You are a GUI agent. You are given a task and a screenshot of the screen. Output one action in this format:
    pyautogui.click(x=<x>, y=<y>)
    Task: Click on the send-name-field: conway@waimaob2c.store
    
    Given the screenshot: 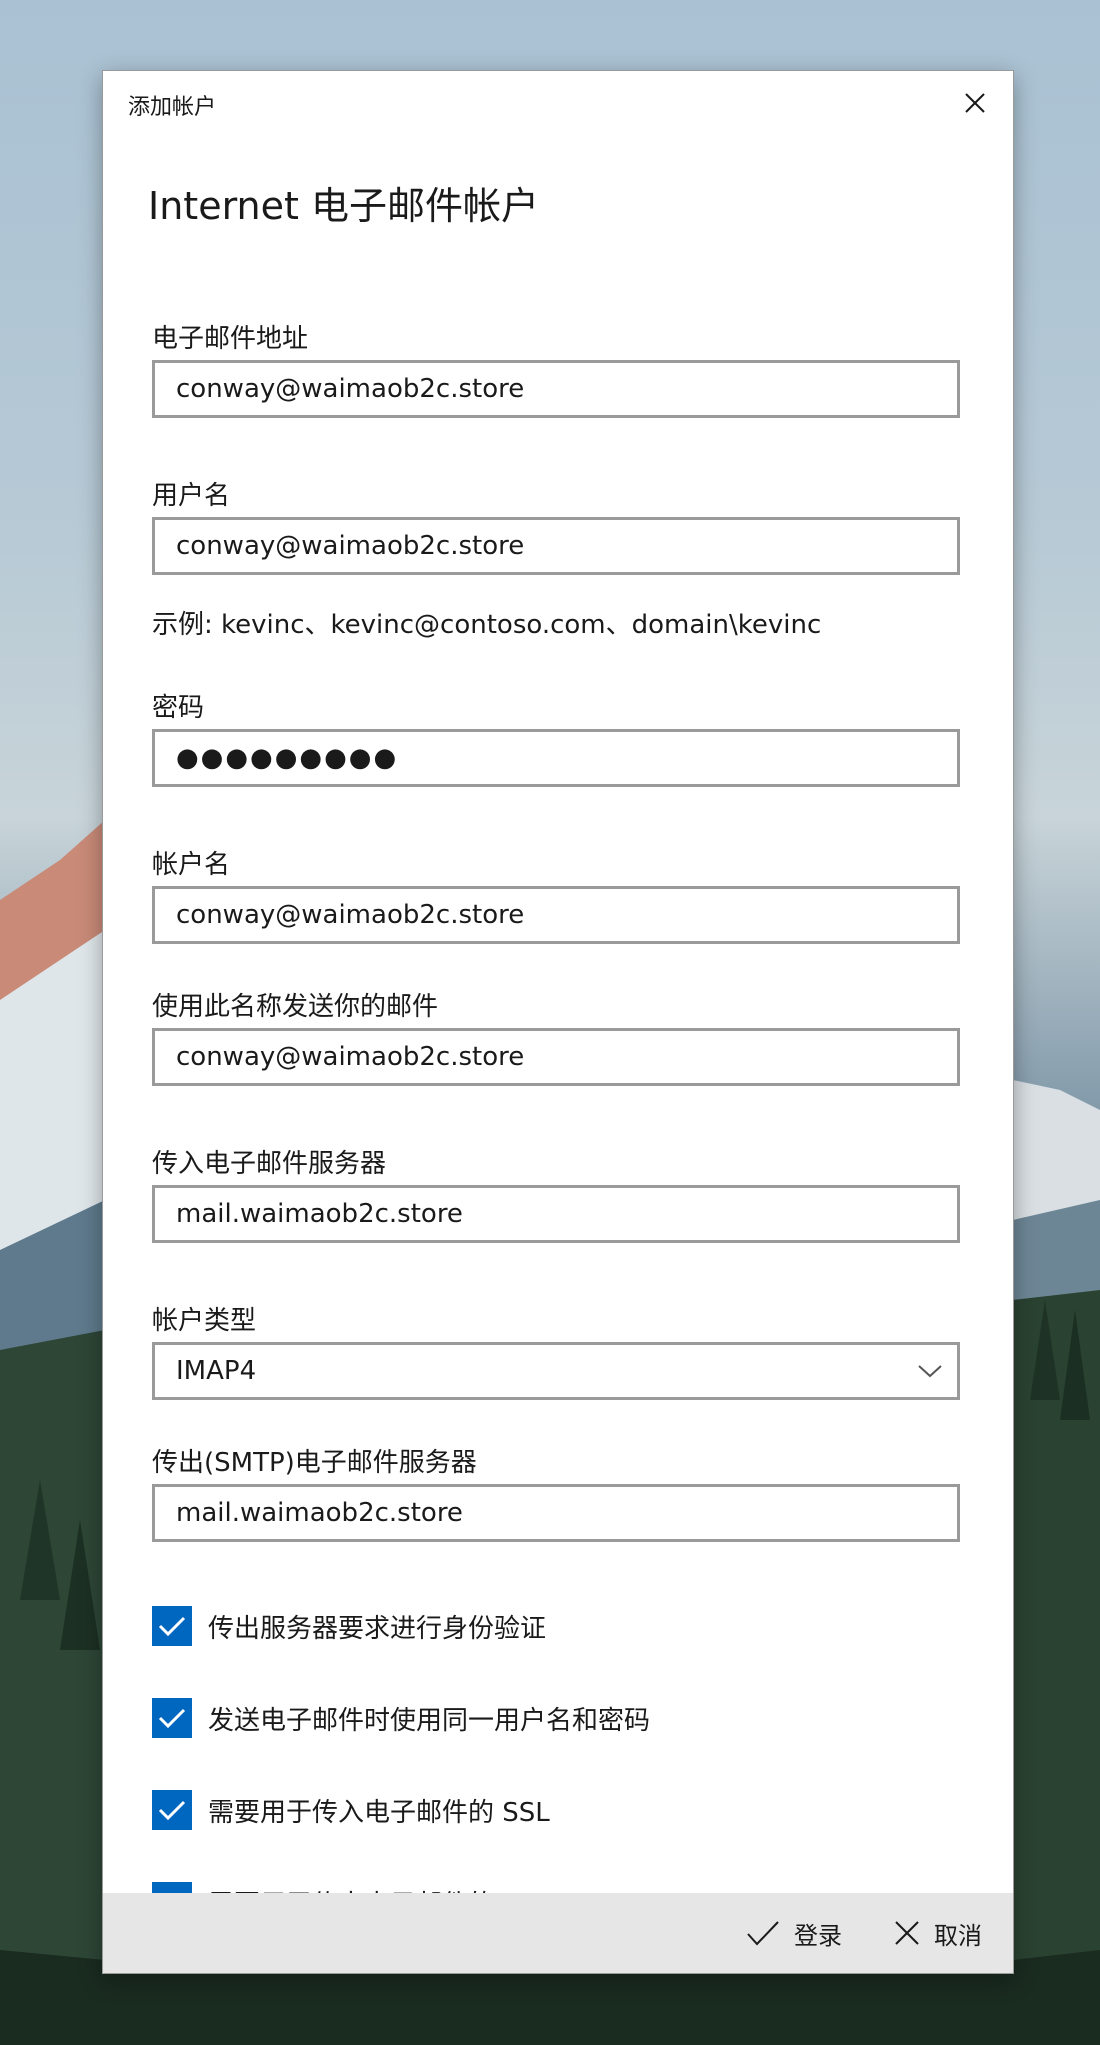 What is the action you would take?
    pyautogui.click(x=556, y=1057)
    